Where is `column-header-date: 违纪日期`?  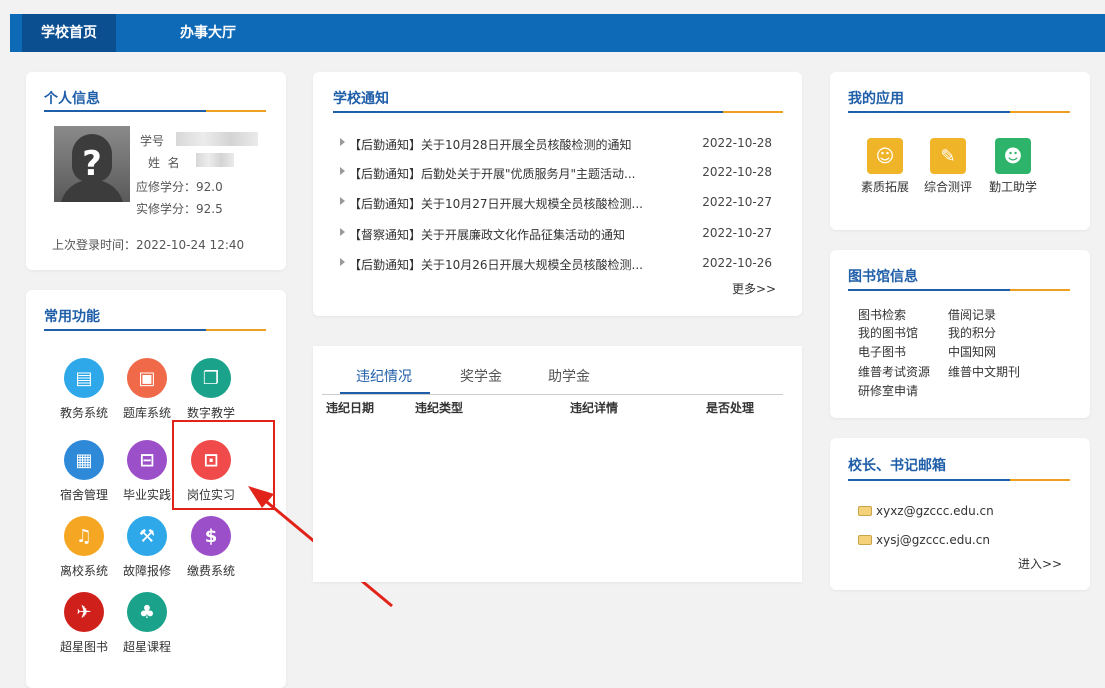
column-header-date: 违纪日期 is located at coordinates (350, 408).